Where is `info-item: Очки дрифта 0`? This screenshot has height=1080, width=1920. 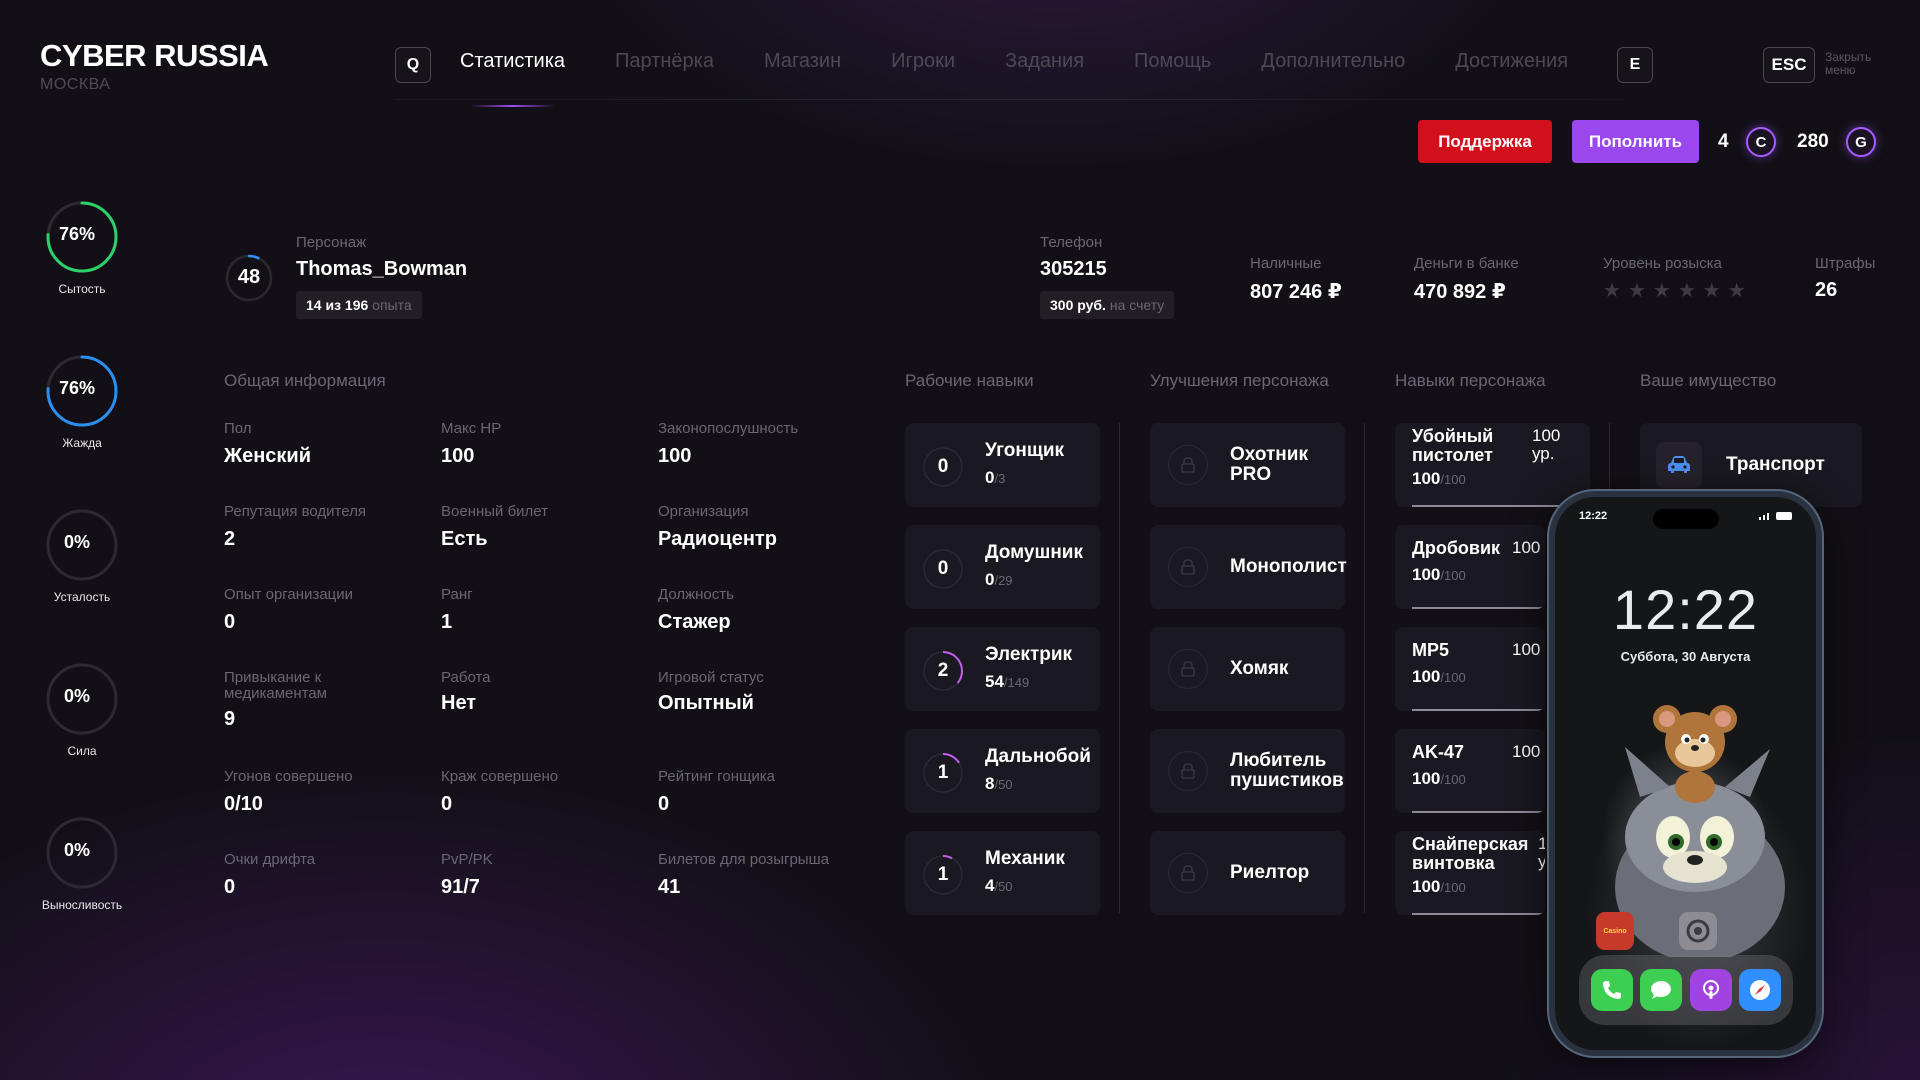
info-item: Очки дрифта 0 is located at coordinates (324, 875).